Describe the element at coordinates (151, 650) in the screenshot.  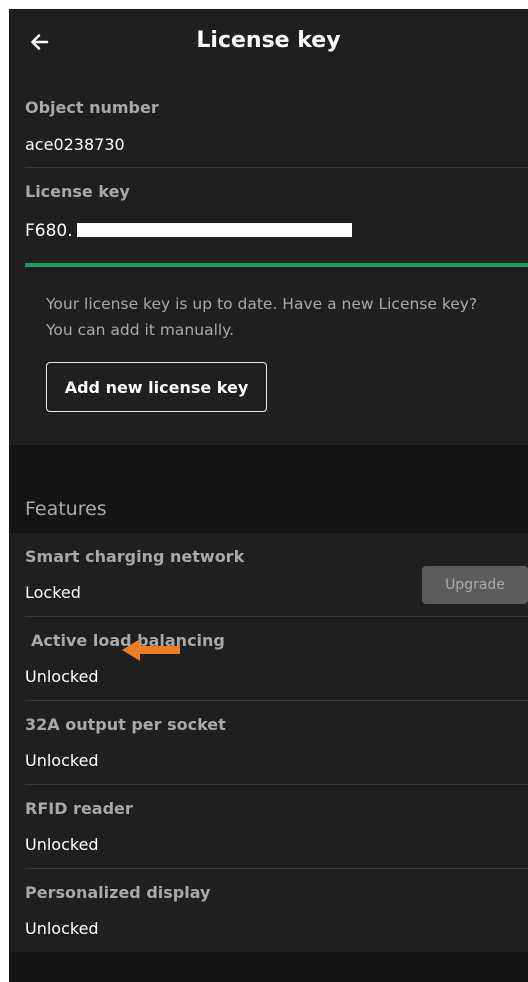
I see `orange-pointer-arrow-icon` at that location.